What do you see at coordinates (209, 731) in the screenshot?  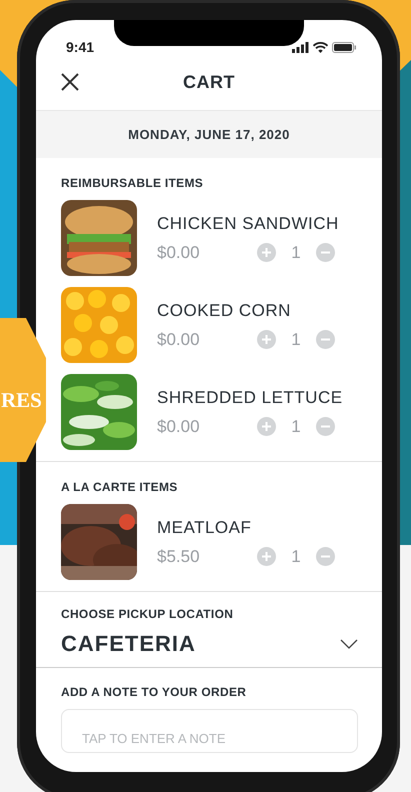 I see `note-field: TAP TO ENTER A NOTE` at bounding box center [209, 731].